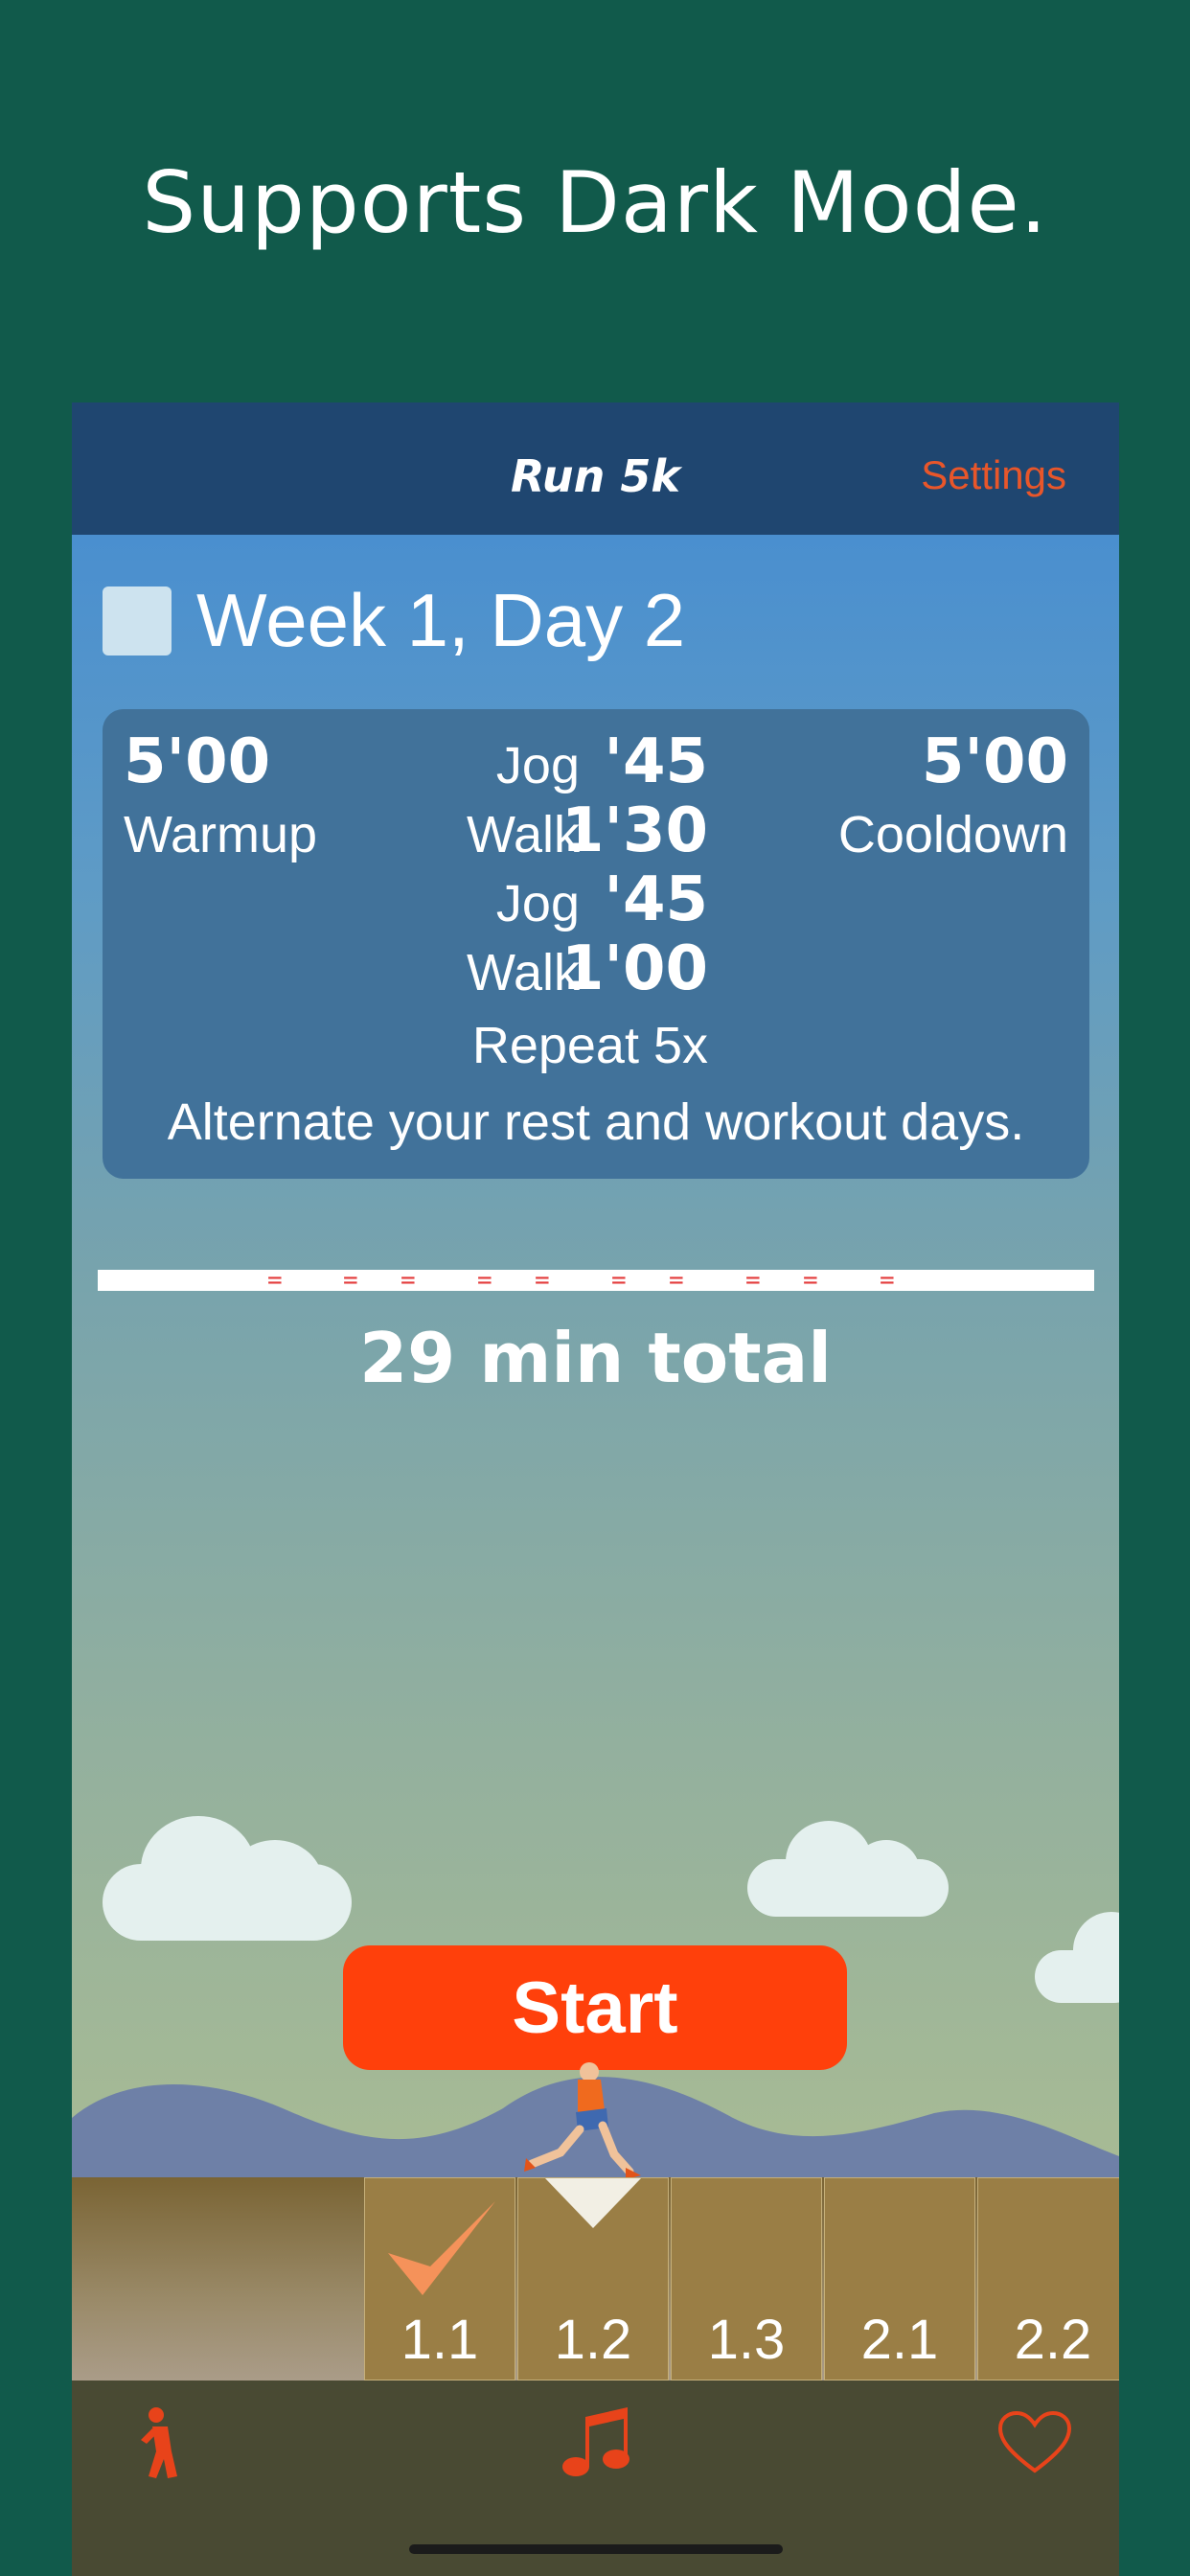 The image size is (1190, 2576). Describe the element at coordinates (596, 1122) in the screenshot. I see `rest-tip: Alternate your rest and workout days.` at that location.